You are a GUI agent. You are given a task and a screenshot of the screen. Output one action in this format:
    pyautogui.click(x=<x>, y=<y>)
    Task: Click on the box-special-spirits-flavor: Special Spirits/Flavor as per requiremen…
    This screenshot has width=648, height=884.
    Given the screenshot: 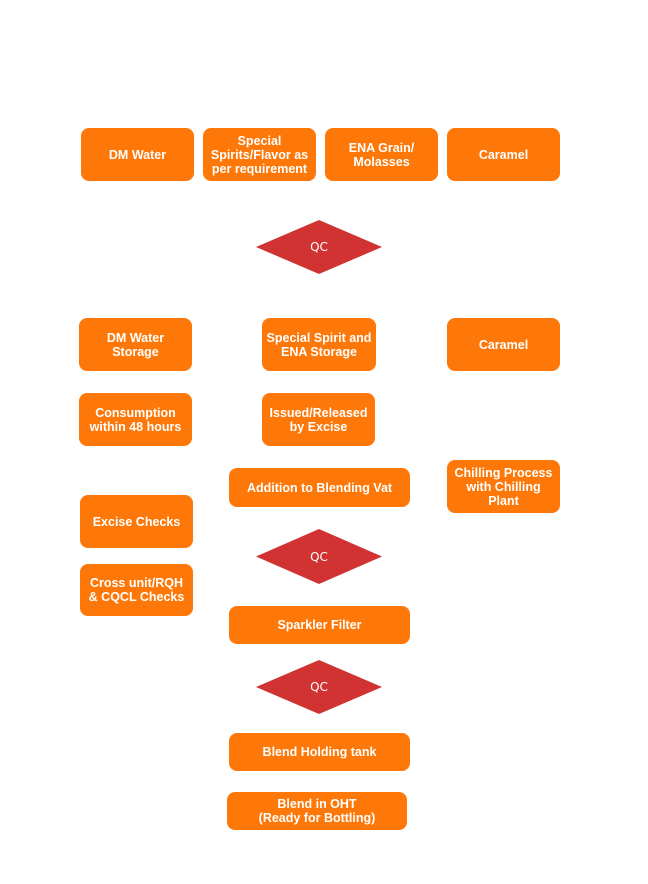 What is the action you would take?
    pyautogui.click(x=259, y=154)
    